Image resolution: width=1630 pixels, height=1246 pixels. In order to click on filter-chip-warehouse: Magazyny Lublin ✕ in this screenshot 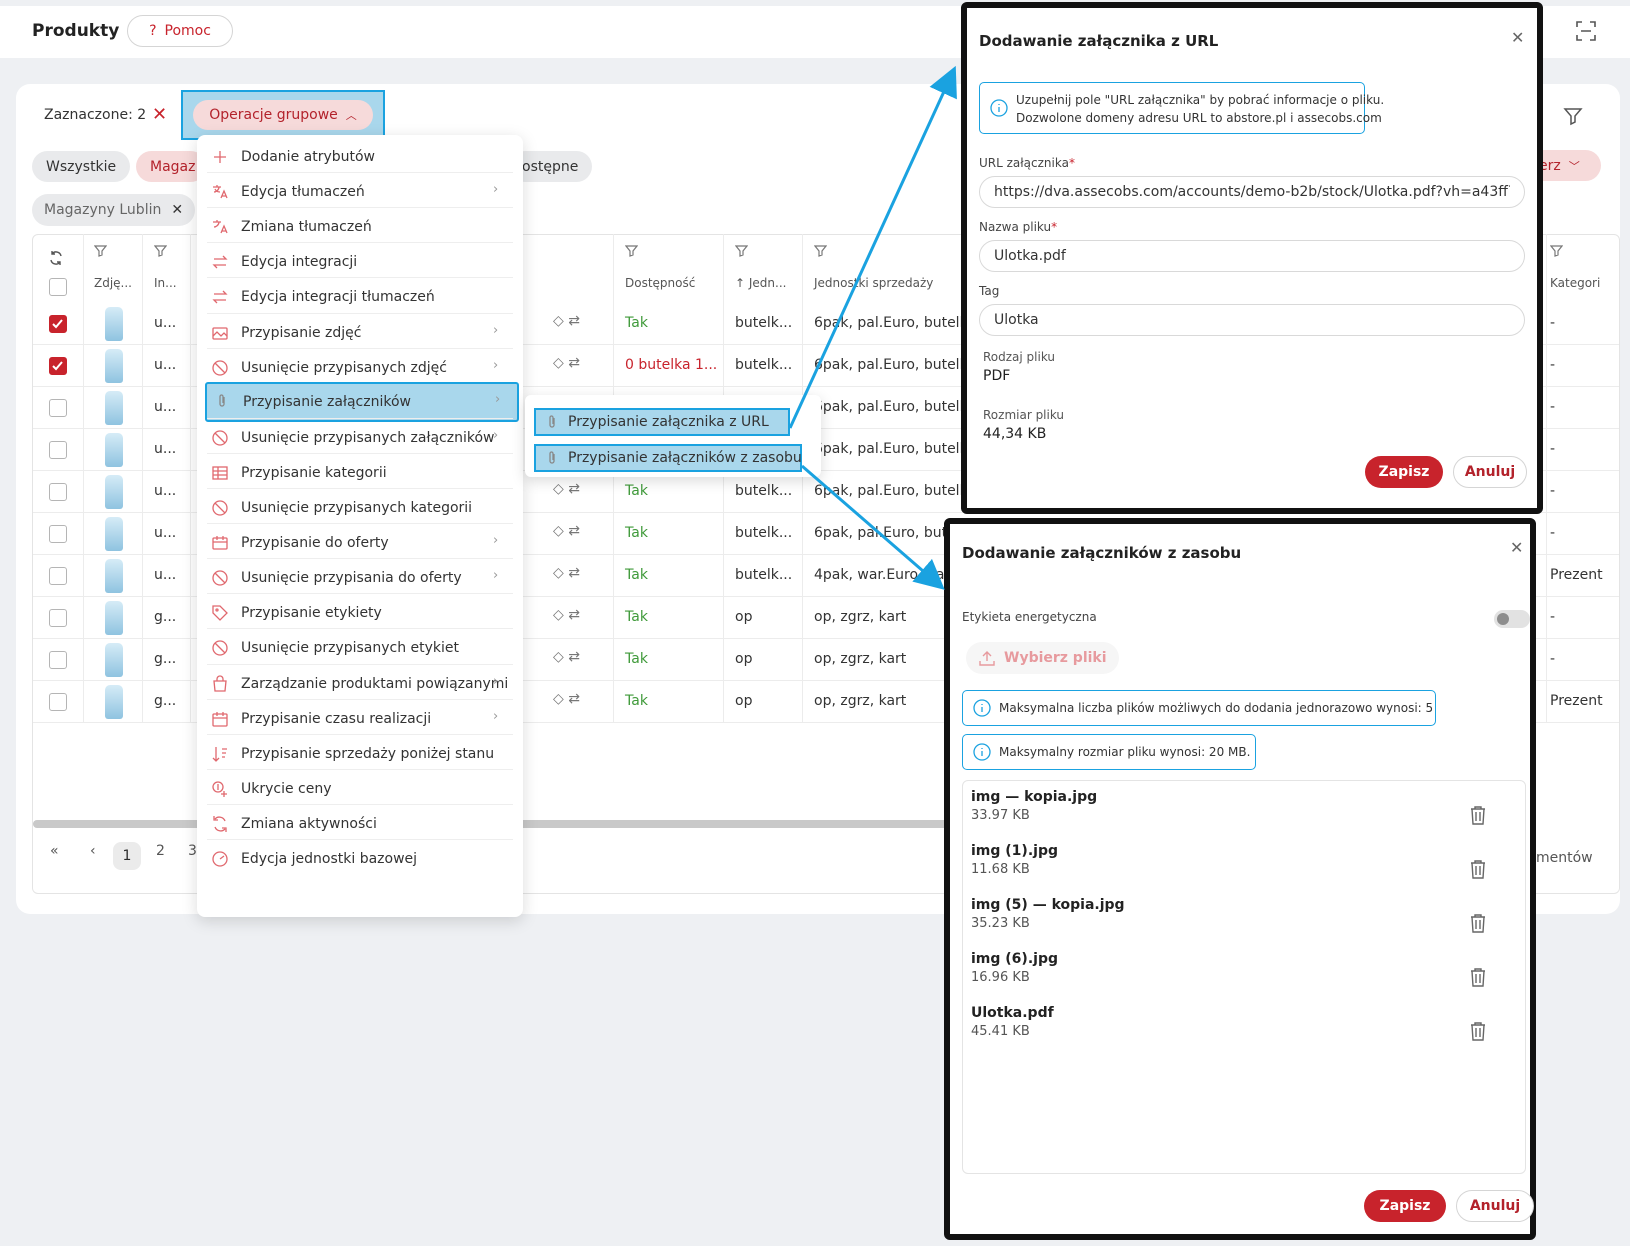, I will do `click(114, 210)`.